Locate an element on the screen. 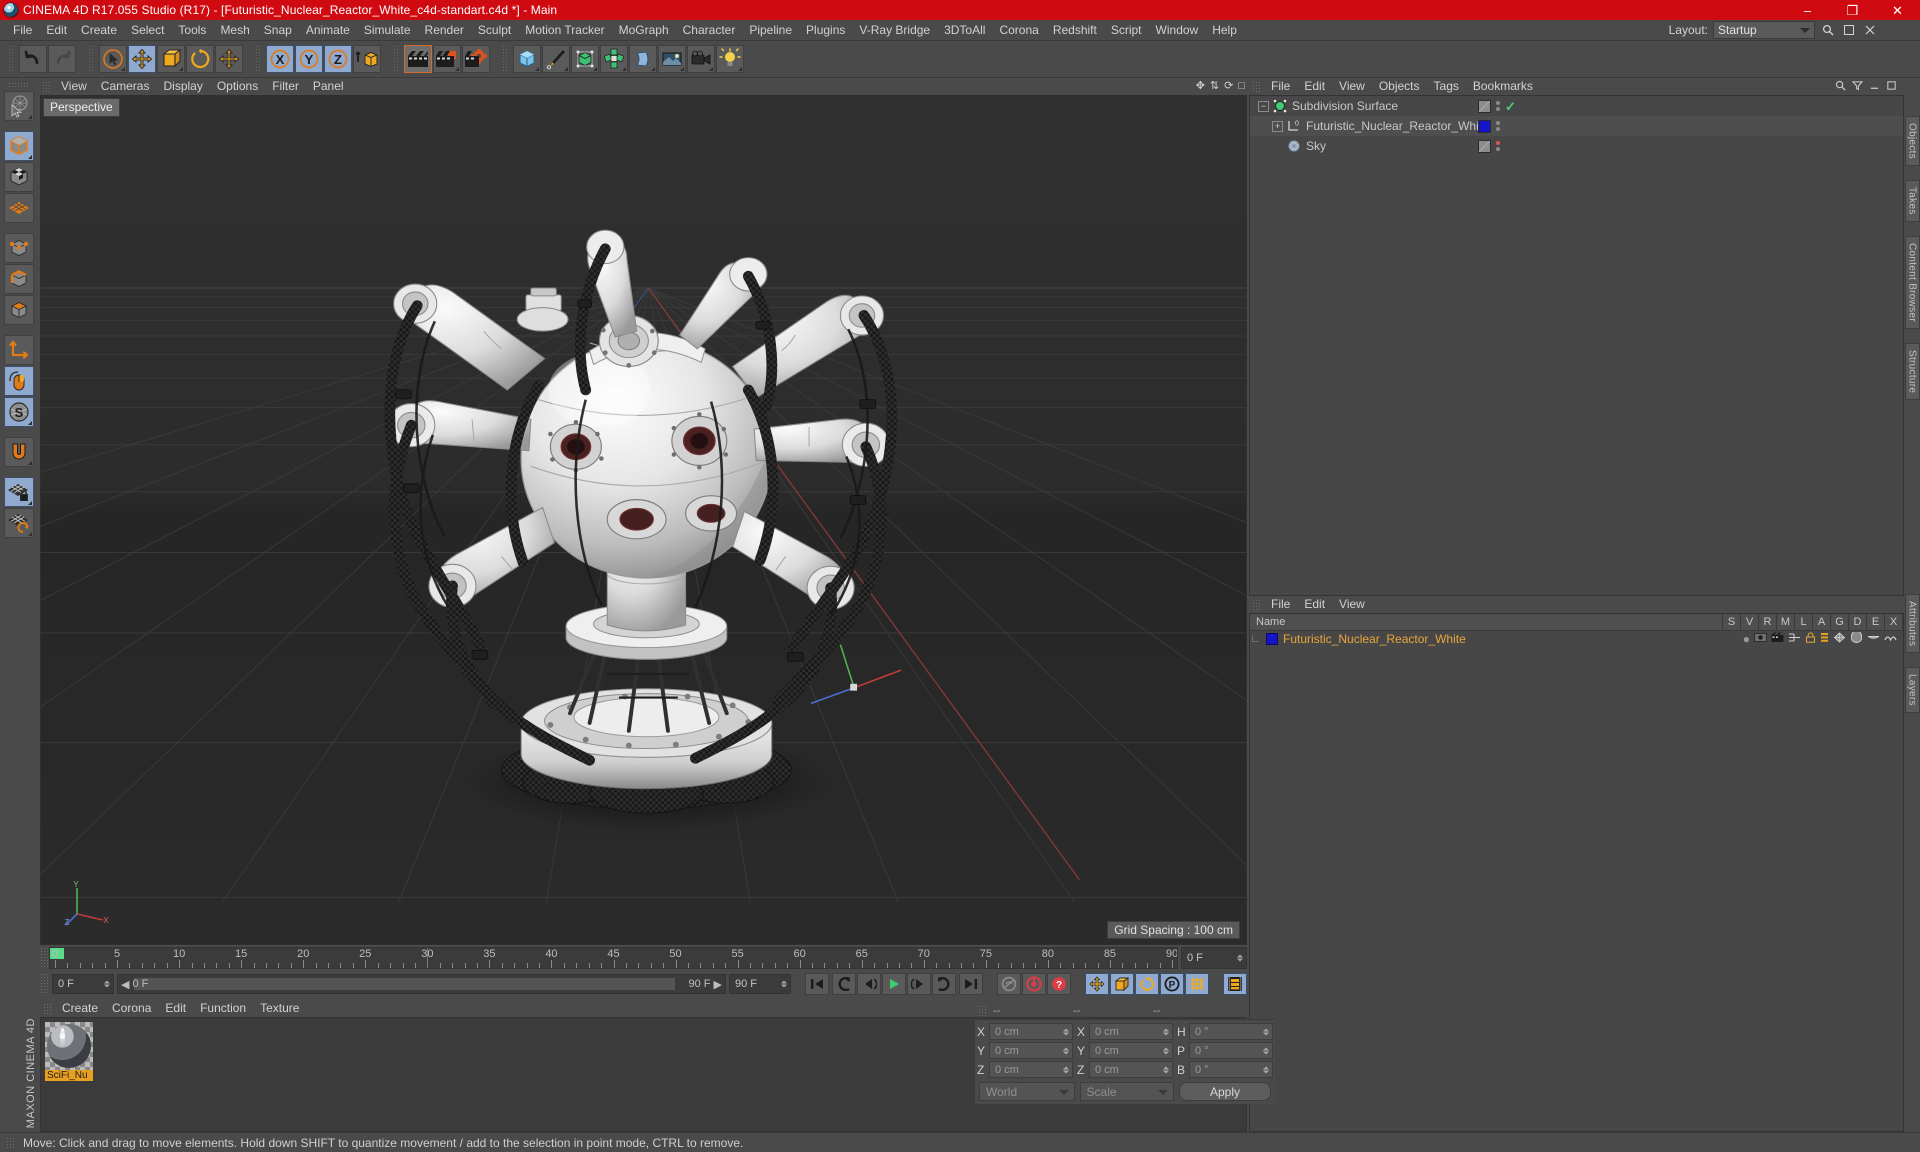 The height and width of the screenshot is (1152, 1920). lock-workplane-button is located at coordinates (19, 492).